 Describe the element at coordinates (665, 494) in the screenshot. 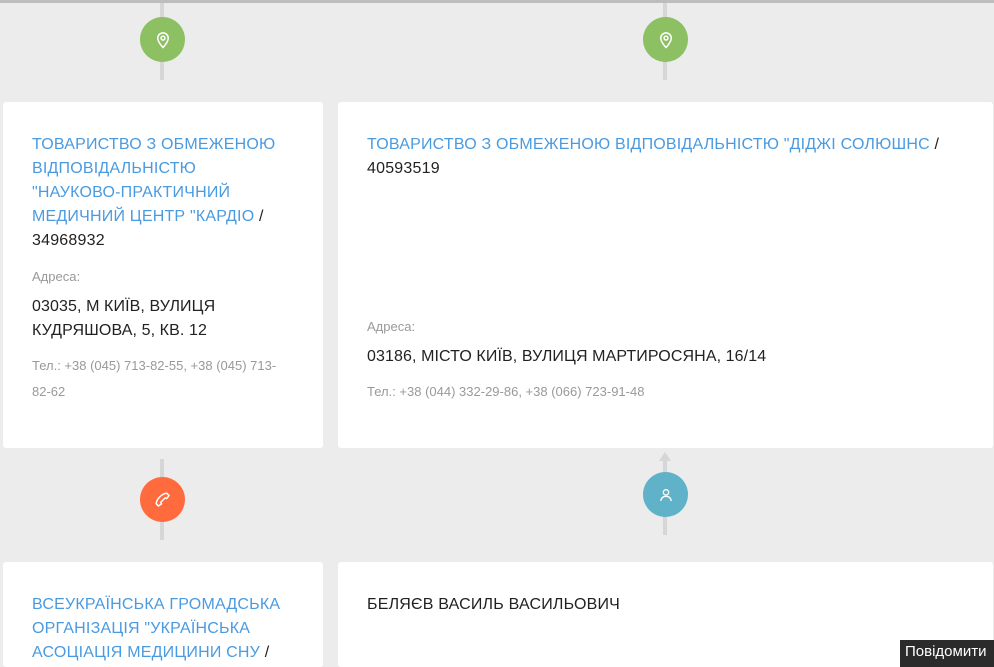

I see `person-icon` at that location.